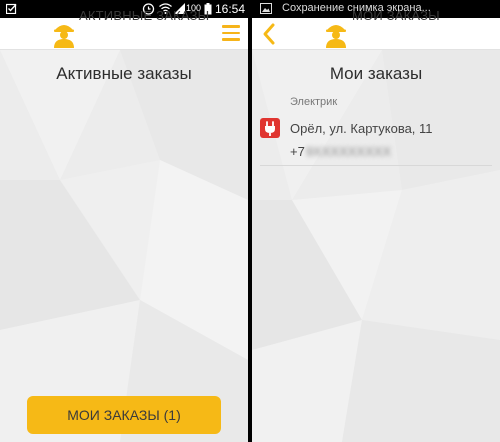 This screenshot has height=442, width=500. What do you see at coordinates (270, 128) in the screenshot?
I see `electric-plug-icon` at bounding box center [270, 128].